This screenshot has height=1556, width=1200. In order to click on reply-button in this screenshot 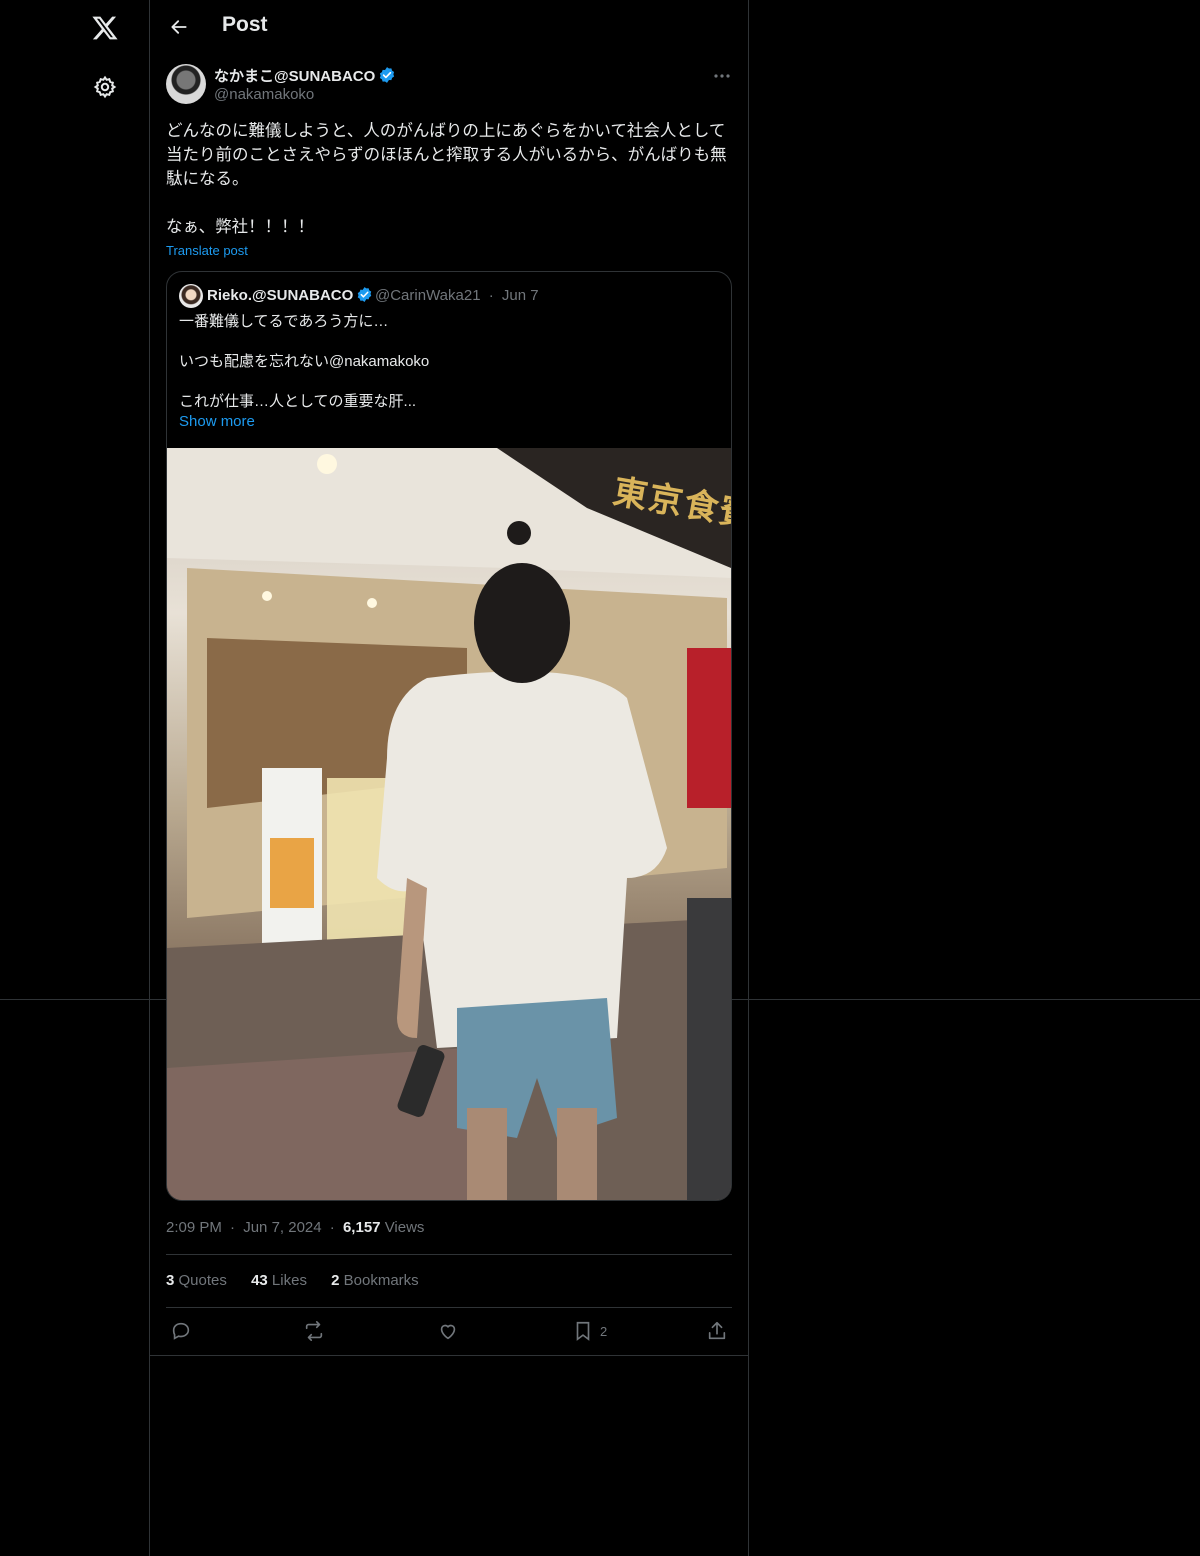, I will do `click(181, 1331)`.